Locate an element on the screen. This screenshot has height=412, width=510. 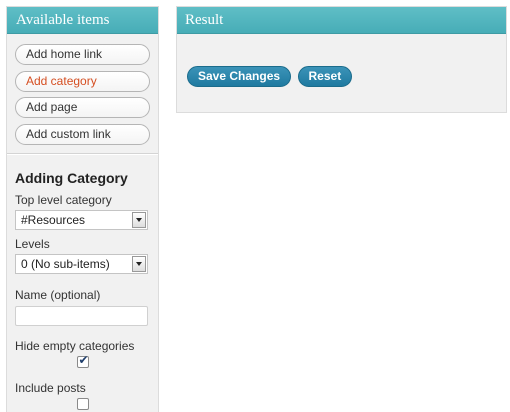
levels-value: 0 (No sub-items) is located at coordinates (65, 263).